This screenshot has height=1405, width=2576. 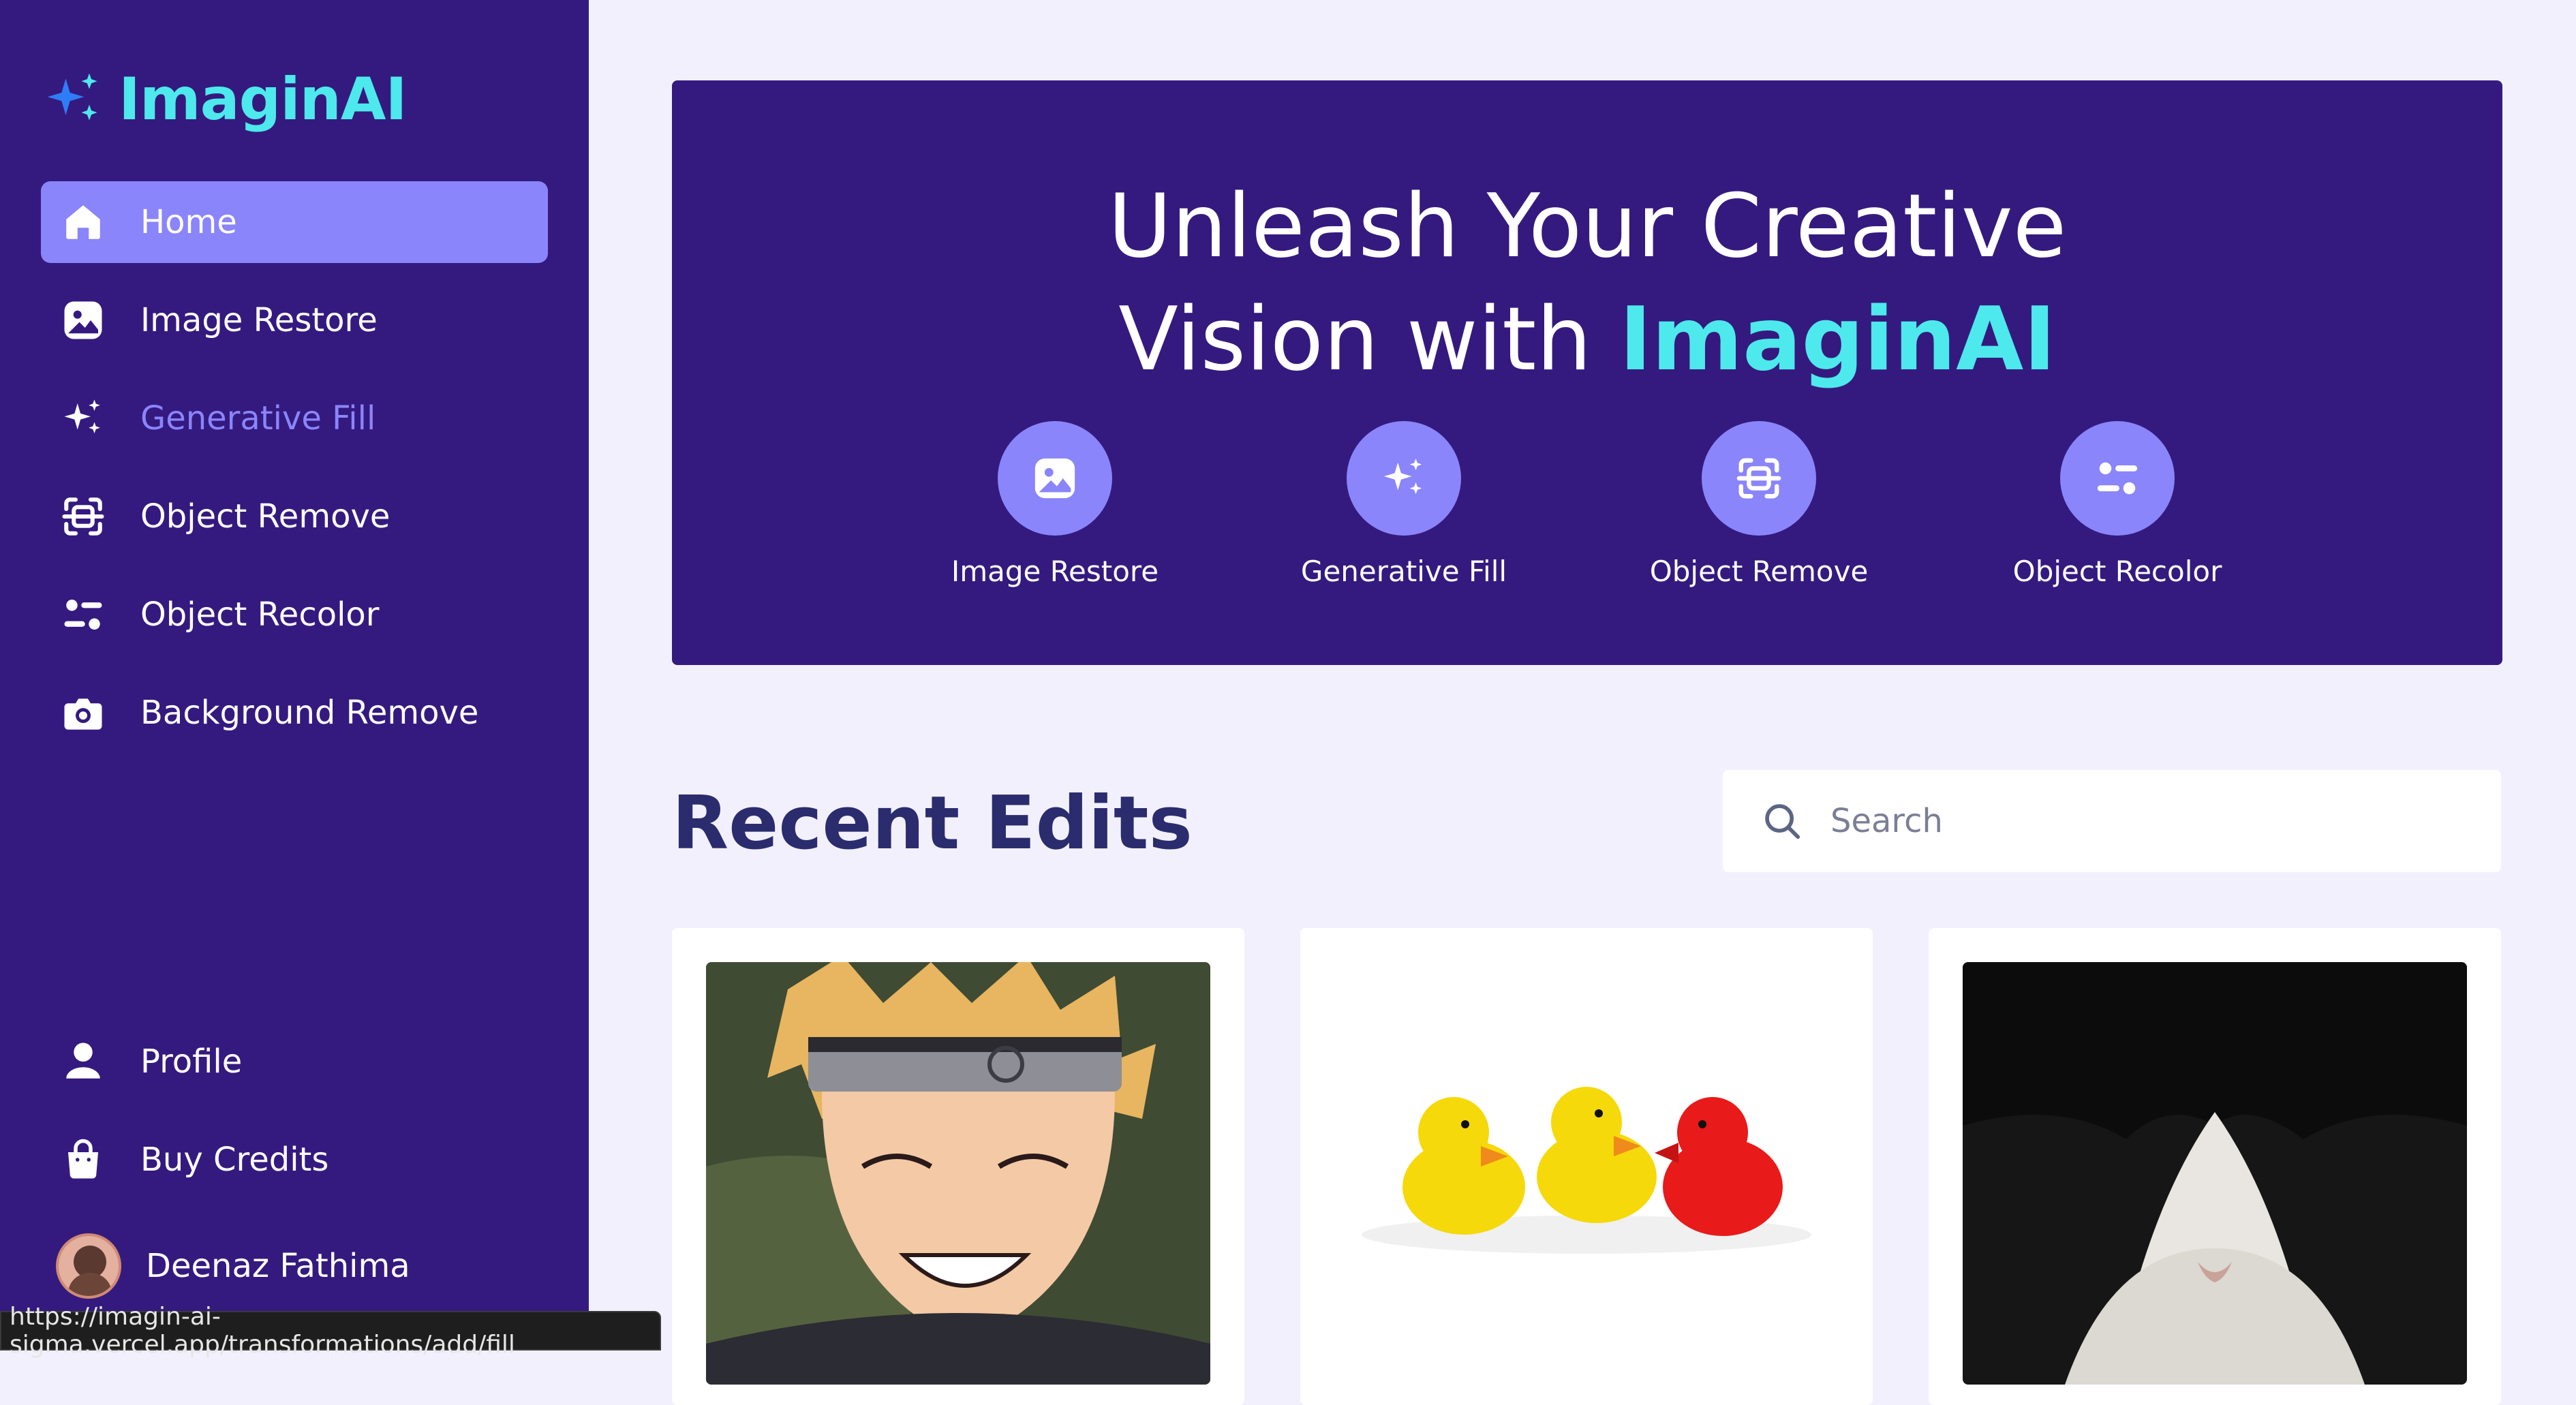 I want to click on hero-tool-label: Generative Fill, so click(x=1403, y=571).